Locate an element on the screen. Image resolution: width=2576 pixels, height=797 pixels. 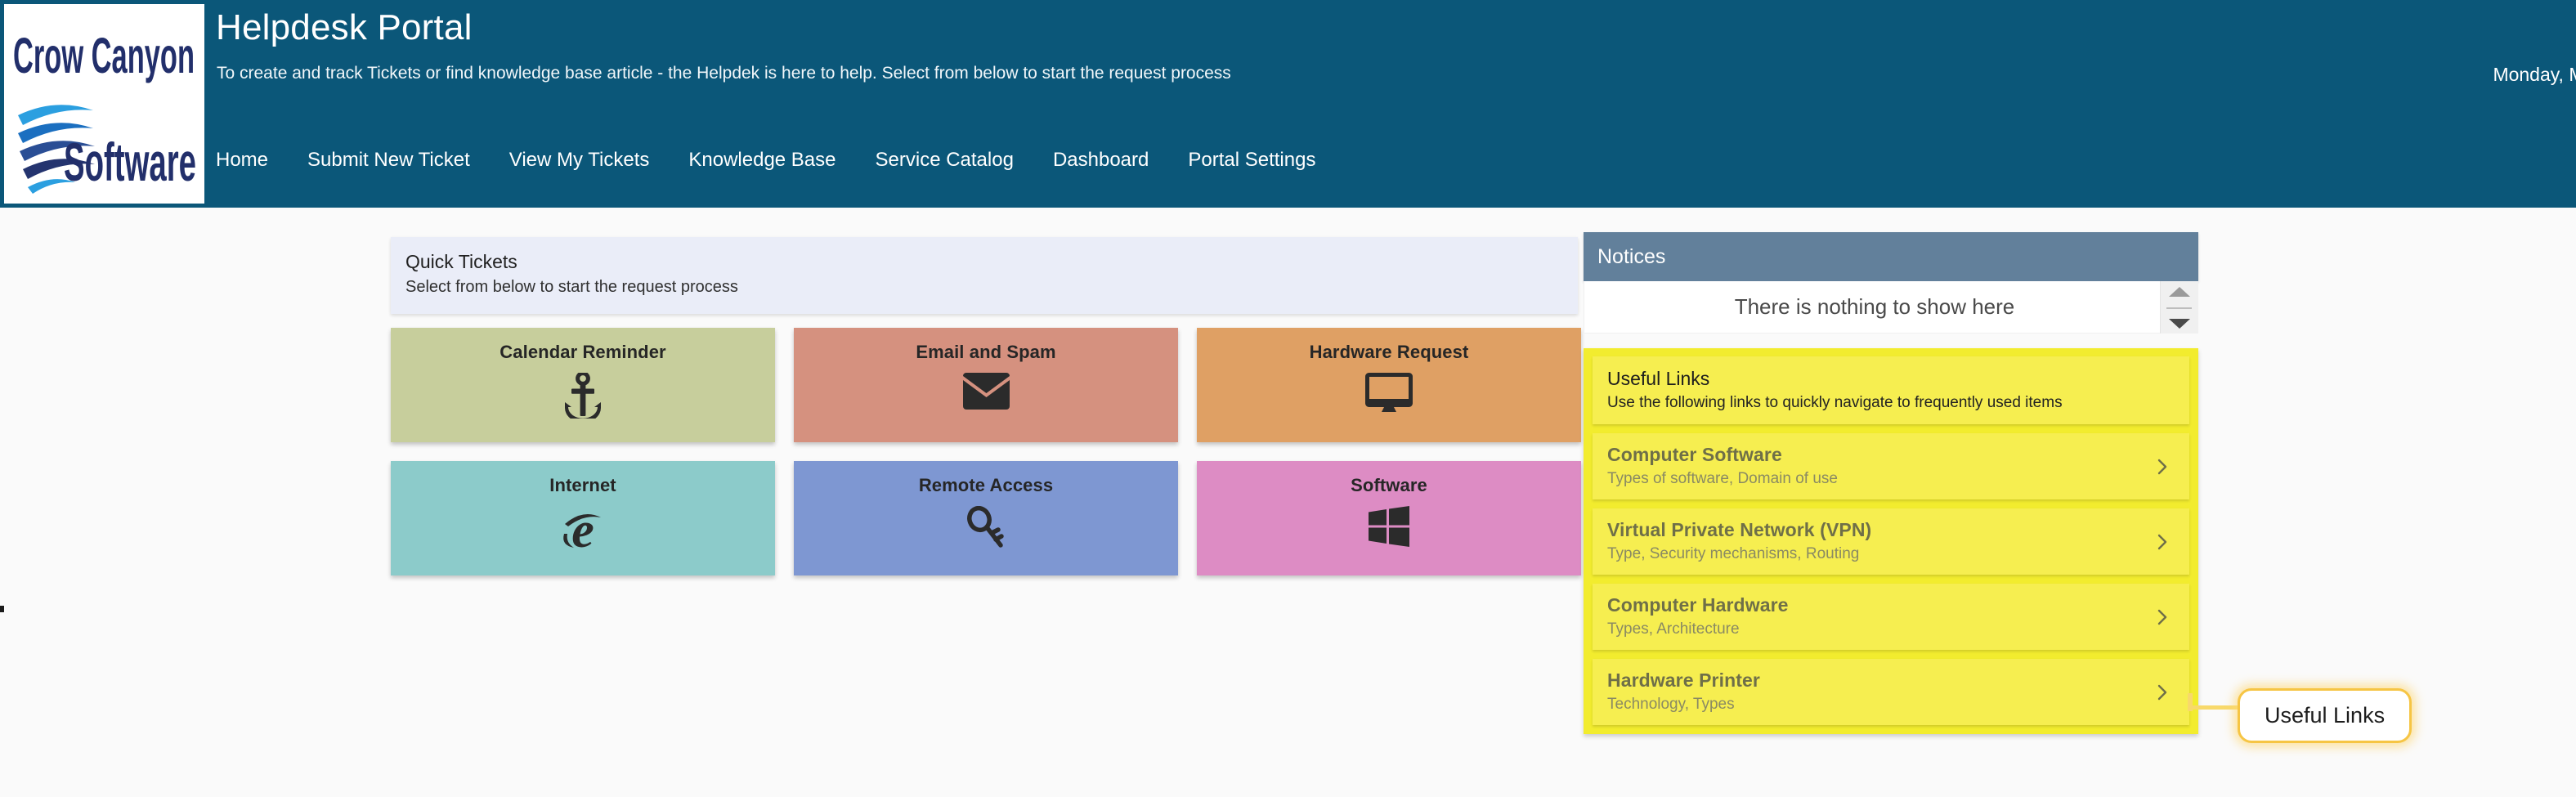
tile-software: Software is located at coordinates (1389, 518).